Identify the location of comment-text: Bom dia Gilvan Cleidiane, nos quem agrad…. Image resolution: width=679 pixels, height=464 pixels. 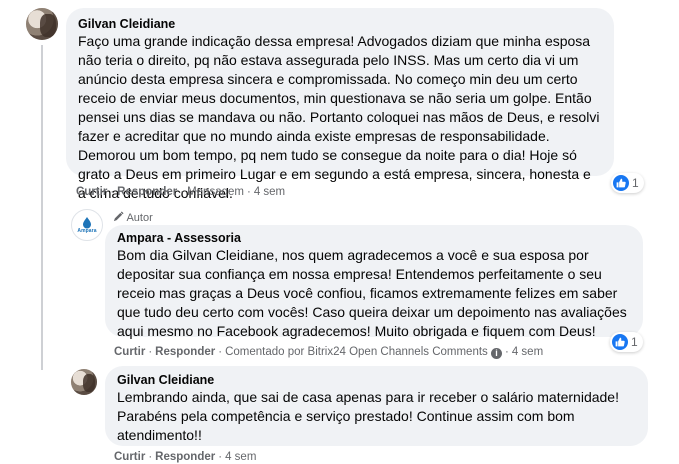
(372, 293).